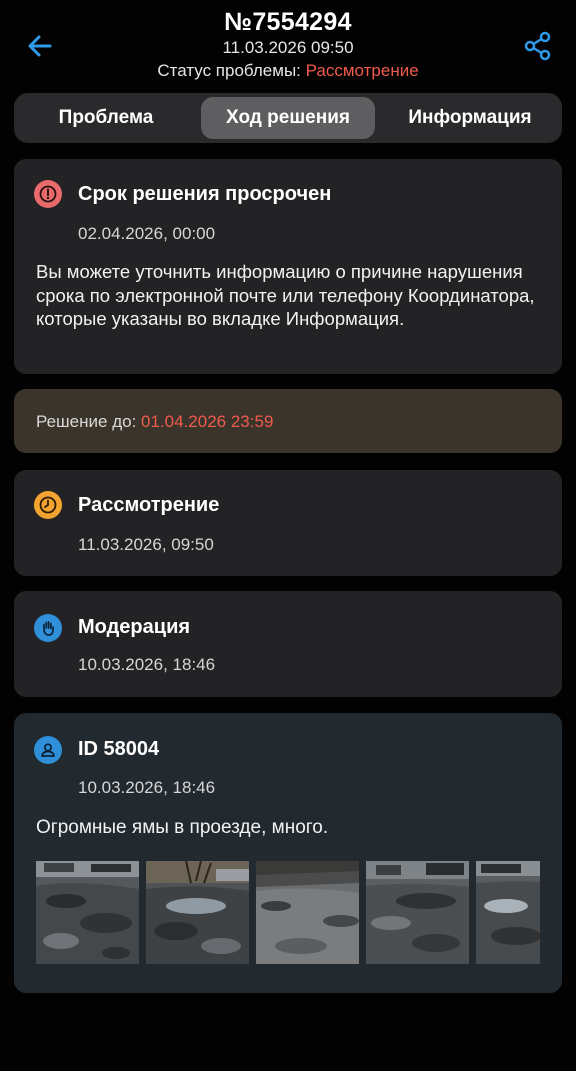  I want to click on user-comment: Огромные ямы в проезде, много., so click(182, 827).